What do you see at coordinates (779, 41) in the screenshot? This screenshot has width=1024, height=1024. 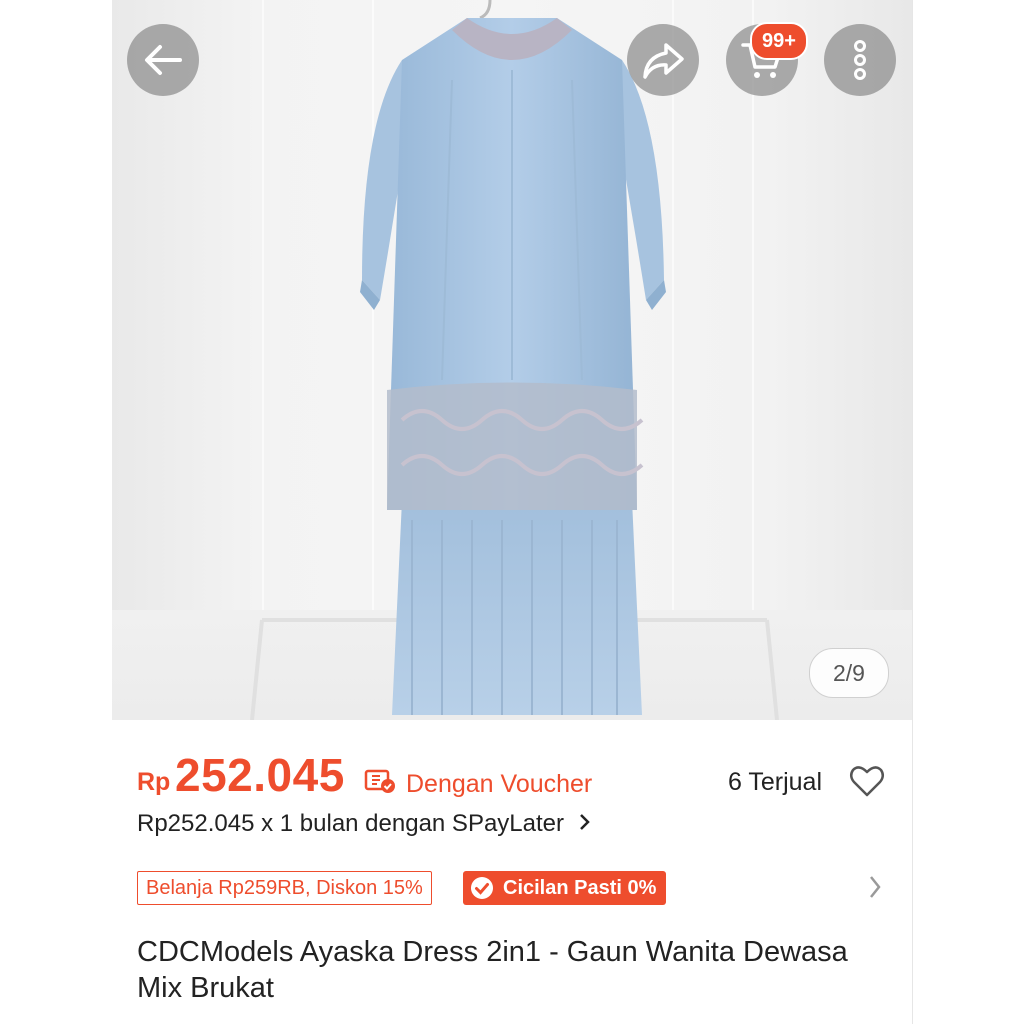 I see `cart-badge: 99+` at bounding box center [779, 41].